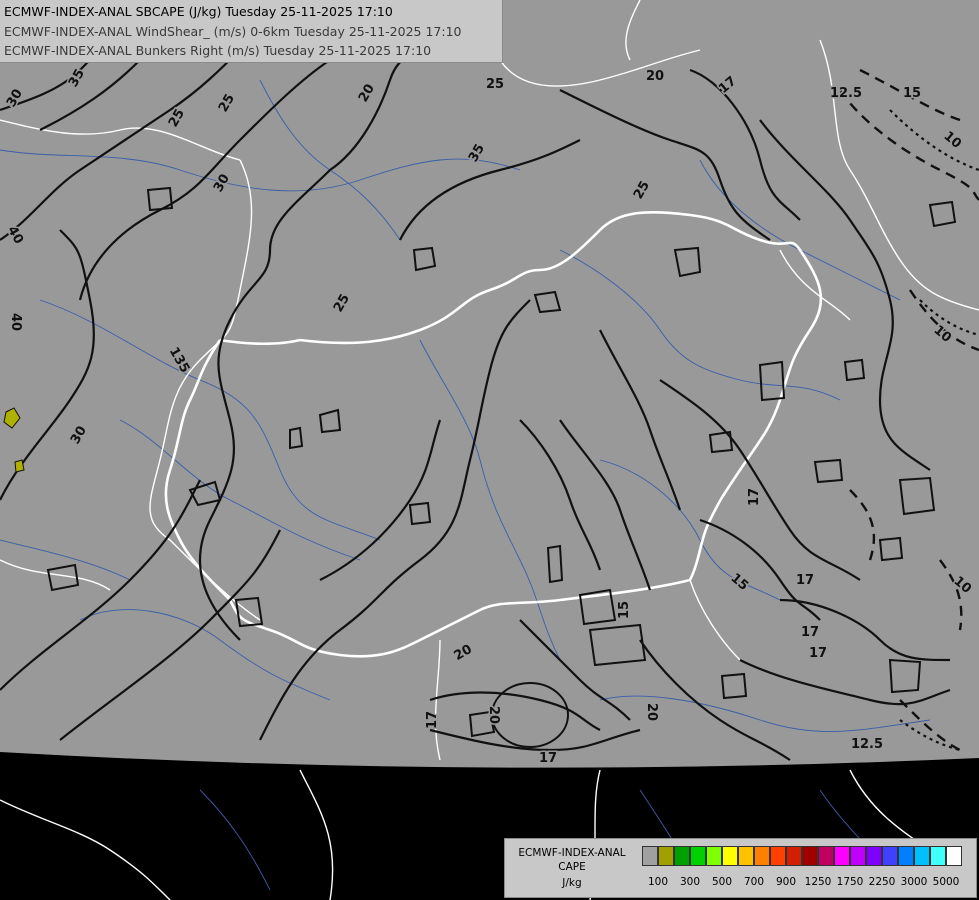 This screenshot has width=979, height=900. I want to click on legend-tick-label: 700, so click(754, 882).